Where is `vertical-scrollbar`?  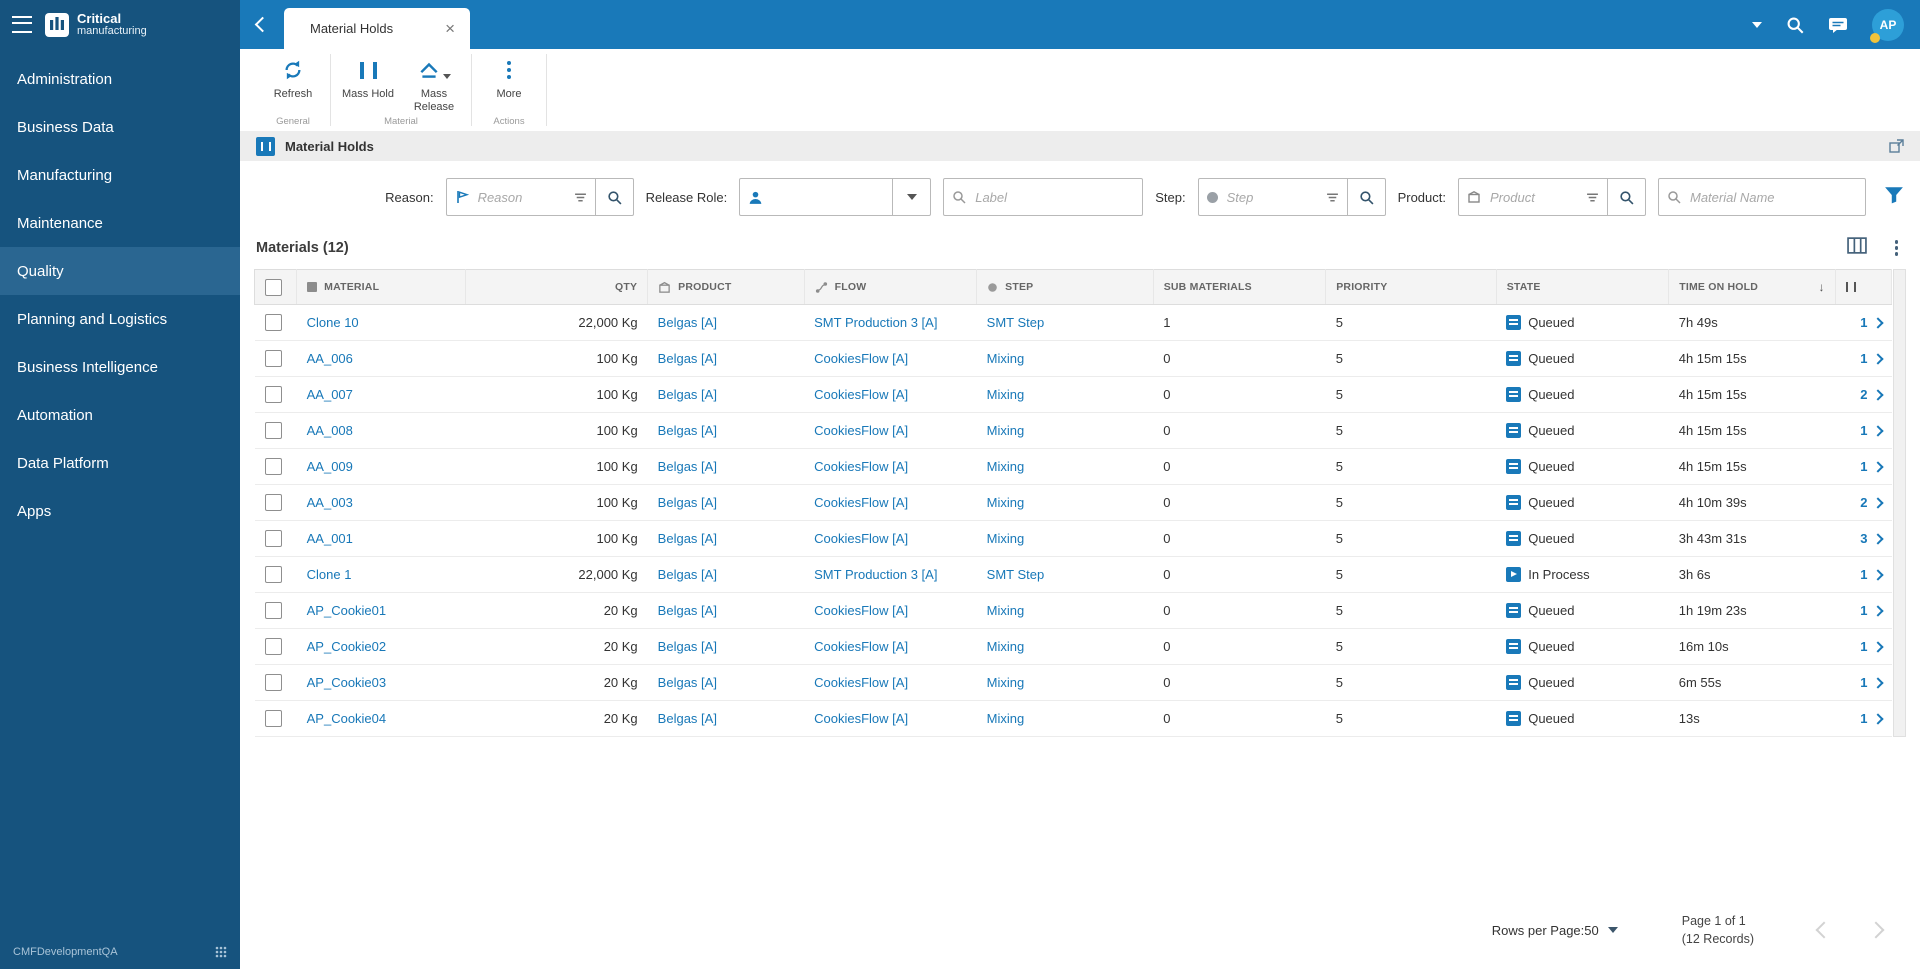
vertical-scrollbar is located at coordinates (1899, 503).